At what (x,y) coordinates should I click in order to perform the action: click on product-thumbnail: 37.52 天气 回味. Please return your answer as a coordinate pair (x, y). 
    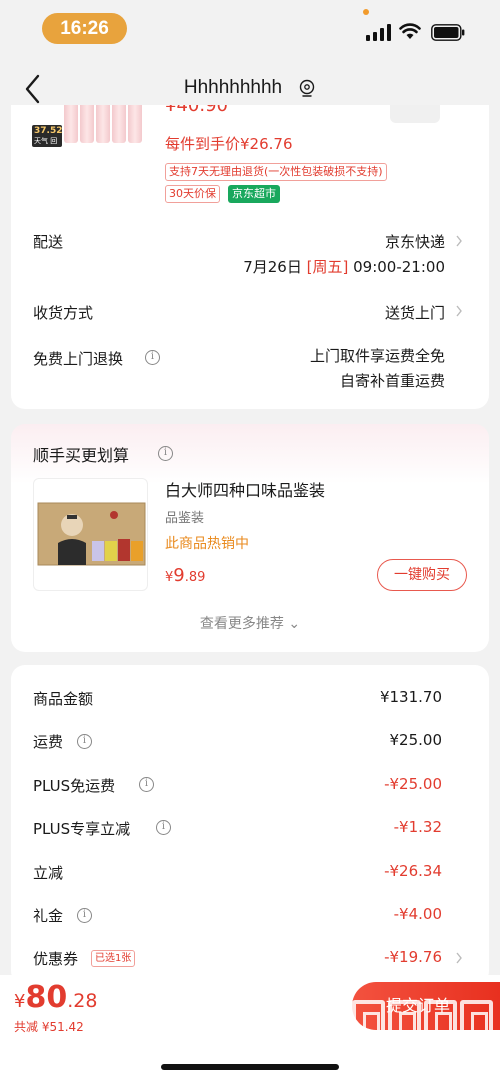
    Looking at the image, I should click on (85, 134).